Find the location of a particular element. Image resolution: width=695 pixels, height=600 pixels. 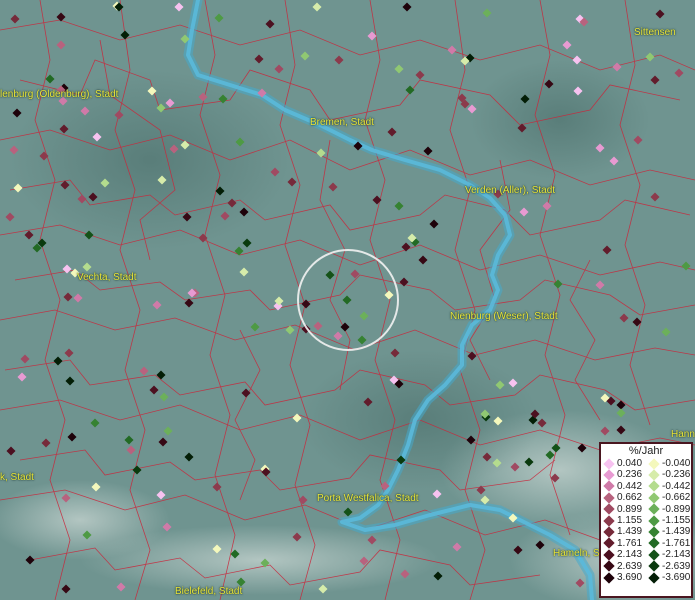

legend-row: 1.761 -1.761 is located at coordinates (646, 544).